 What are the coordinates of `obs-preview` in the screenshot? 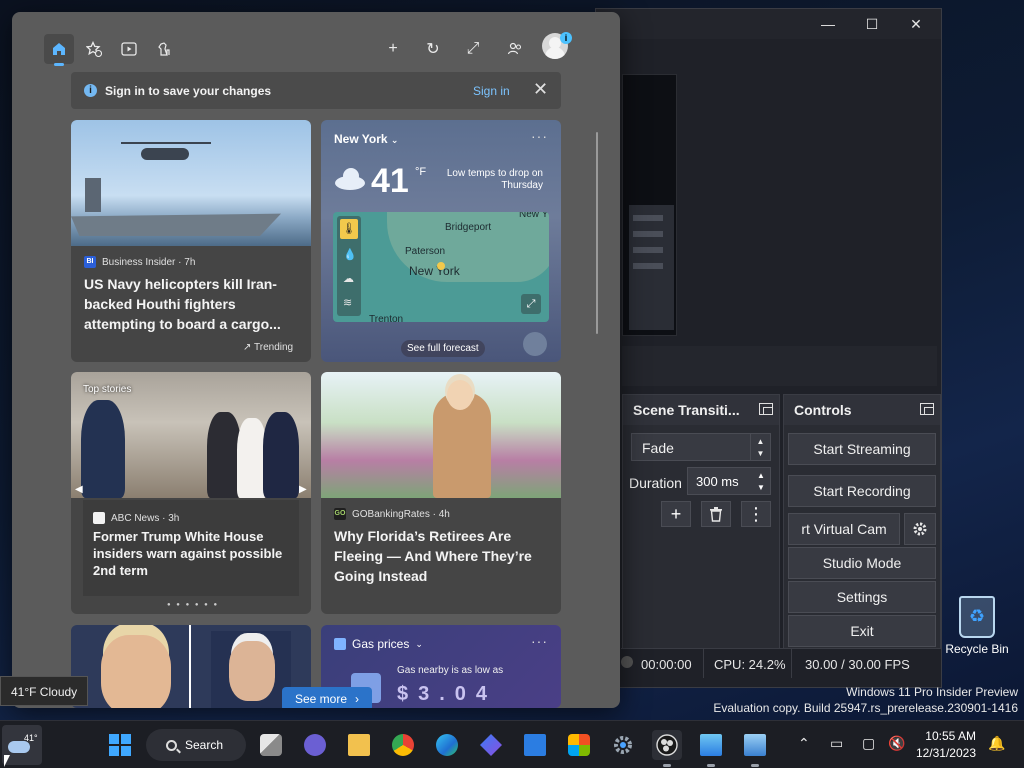 It's located at (649, 205).